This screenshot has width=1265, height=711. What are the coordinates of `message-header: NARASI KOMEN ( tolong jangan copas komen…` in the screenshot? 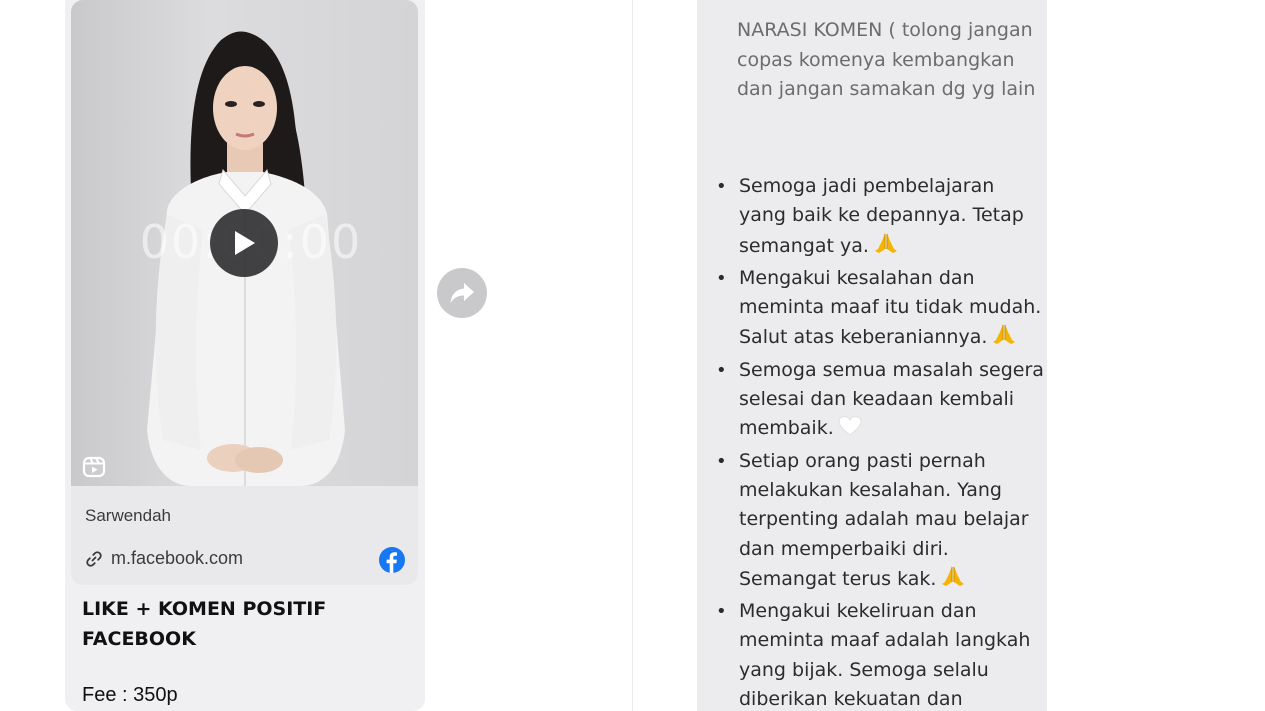 It's located at (886, 59).